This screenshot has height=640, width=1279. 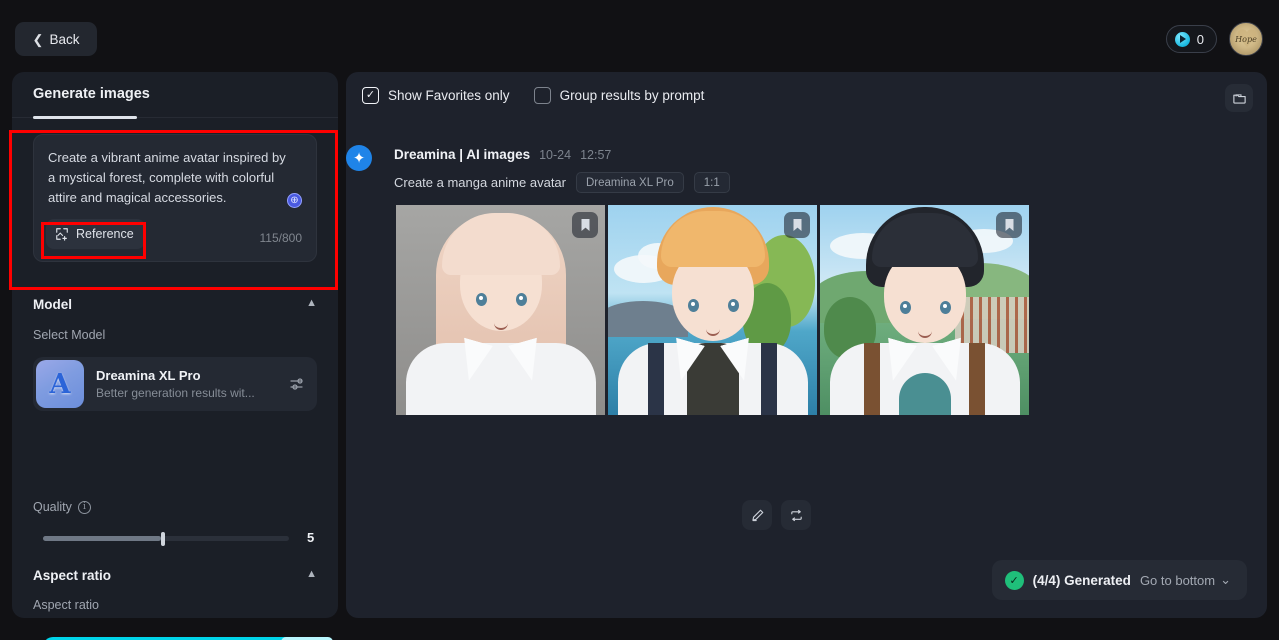 What do you see at coordinates (1014, 580) in the screenshot?
I see `check-circle-icon: ✓` at bounding box center [1014, 580].